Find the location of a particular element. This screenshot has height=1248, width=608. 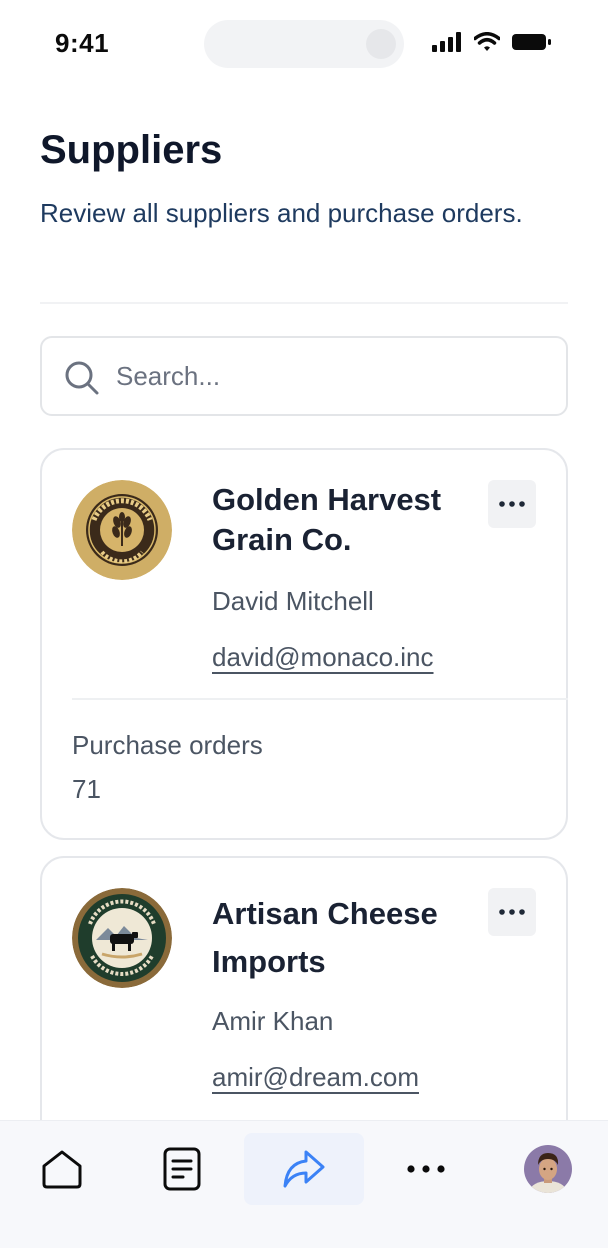

nav-profile is located at coordinates (548, 1169).